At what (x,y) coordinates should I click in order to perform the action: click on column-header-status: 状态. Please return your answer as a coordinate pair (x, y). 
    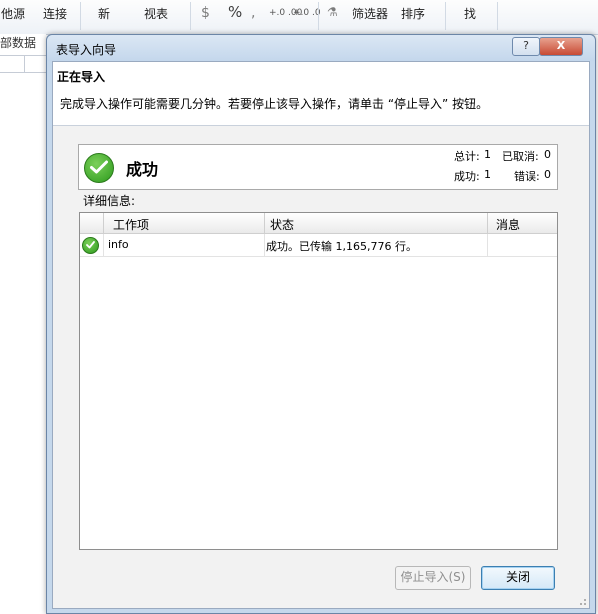
    Looking at the image, I should click on (282, 224).